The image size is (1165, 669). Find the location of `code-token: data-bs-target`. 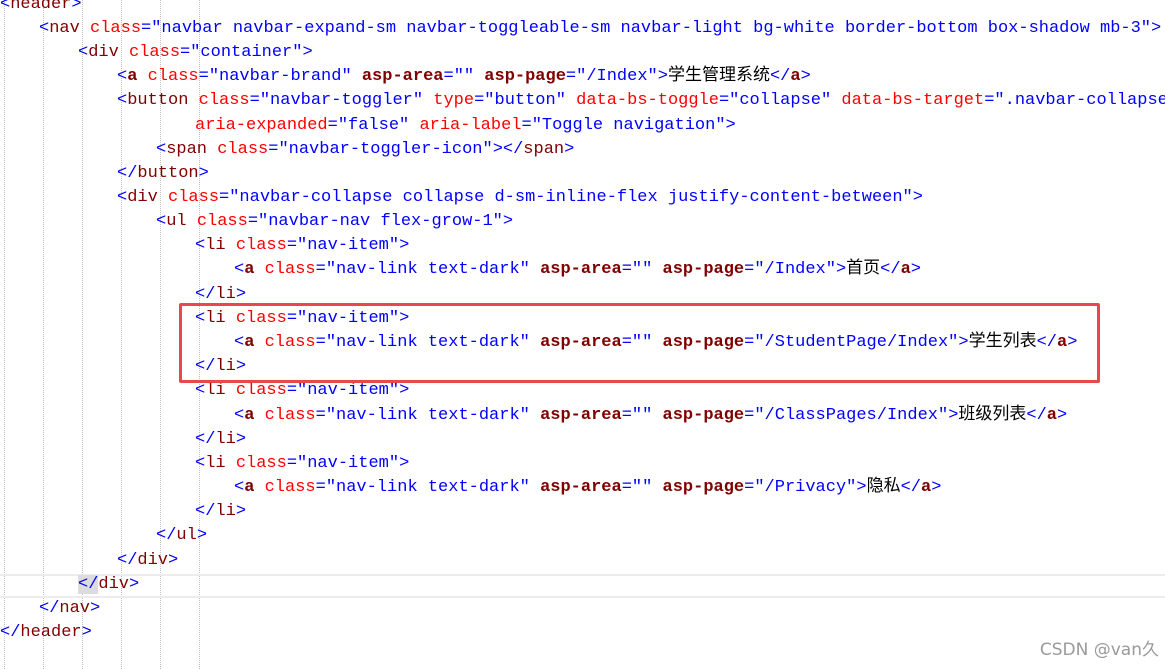

code-token: data-bs-target is located at coordinates (913, 100).